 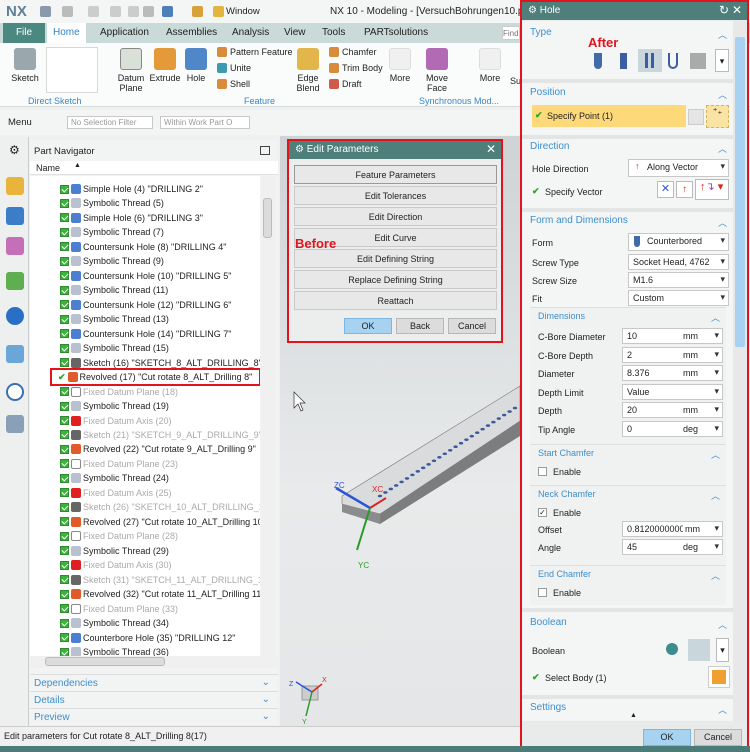 What do you see at coordinates (395, 216) in the screenshot?
I see `edit-parameters-option-2: Edit Direction` at bounding box center [395, 216].